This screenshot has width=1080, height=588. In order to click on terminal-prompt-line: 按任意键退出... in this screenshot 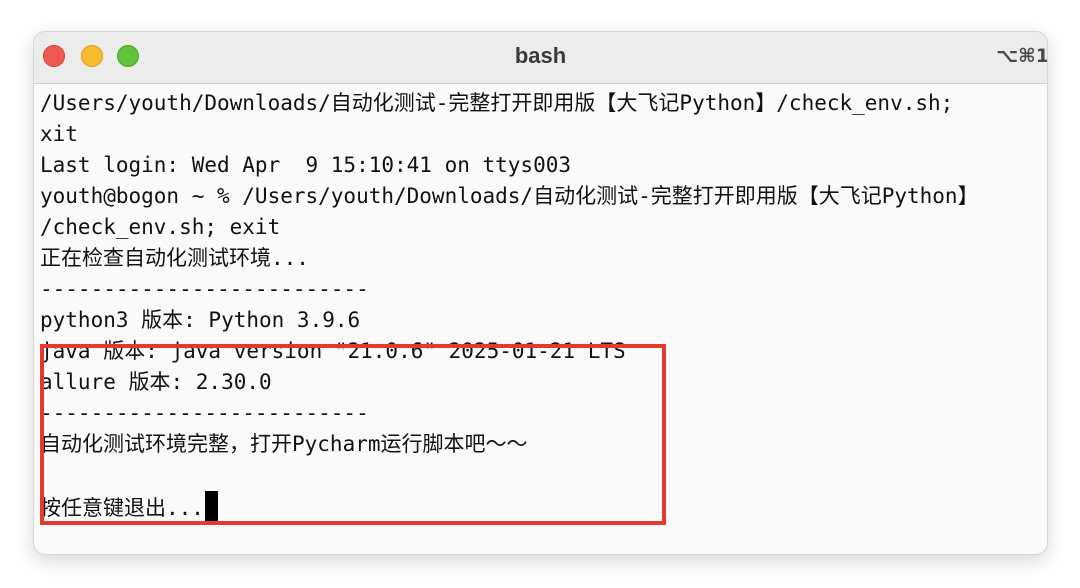, I will do `click(543, 506)`.